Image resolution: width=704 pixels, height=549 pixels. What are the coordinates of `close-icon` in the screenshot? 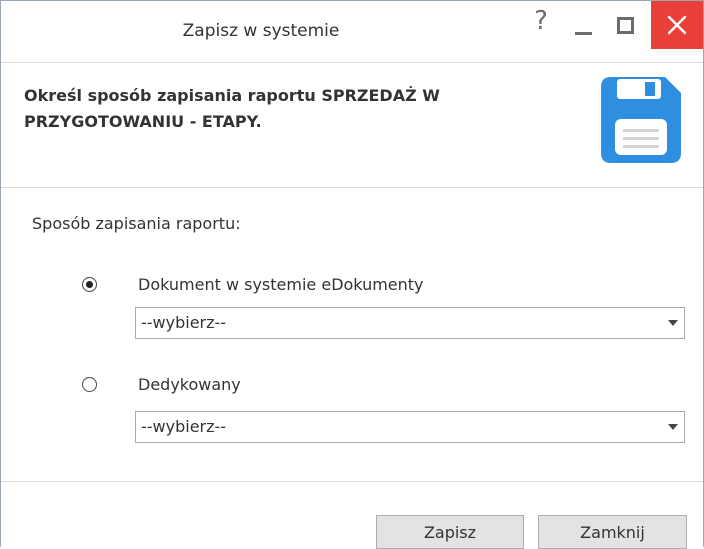 It's located at (677, 25).